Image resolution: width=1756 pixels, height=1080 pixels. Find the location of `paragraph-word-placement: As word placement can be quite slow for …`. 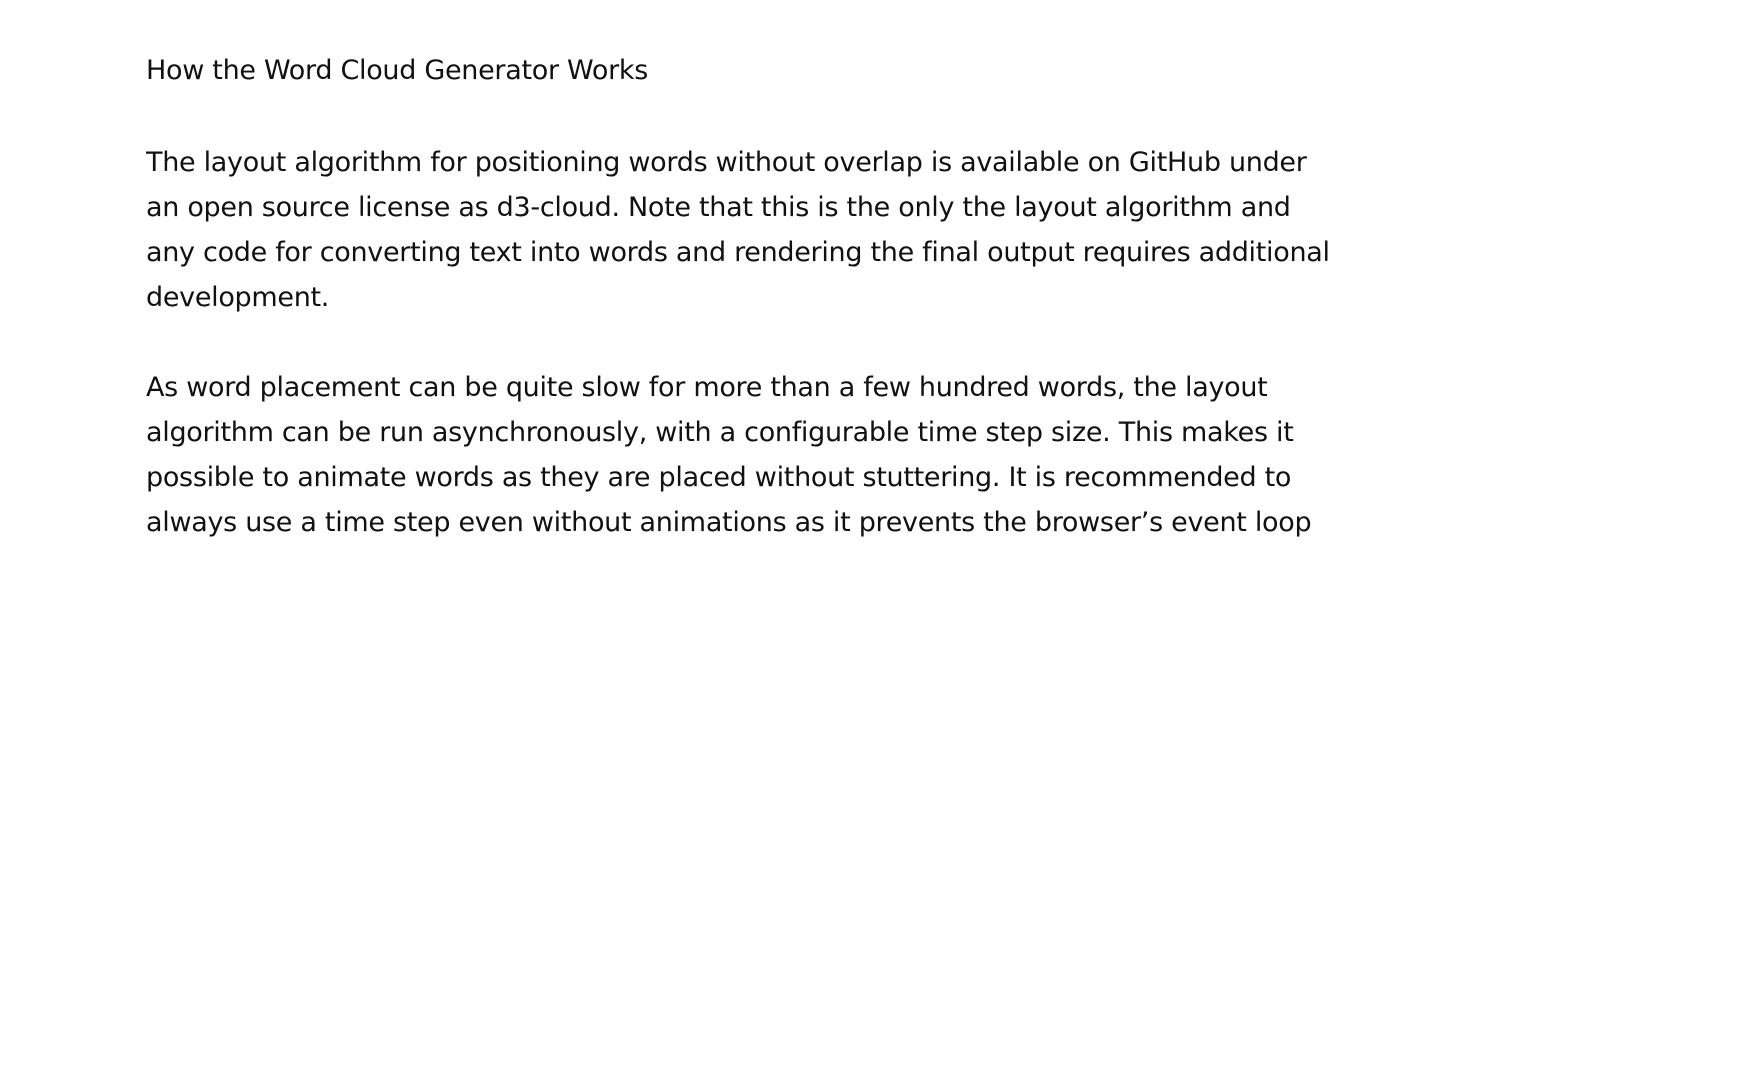

paragraph-word-placement: As word placement can be quite slow for … is located at coordinates (729, 455).